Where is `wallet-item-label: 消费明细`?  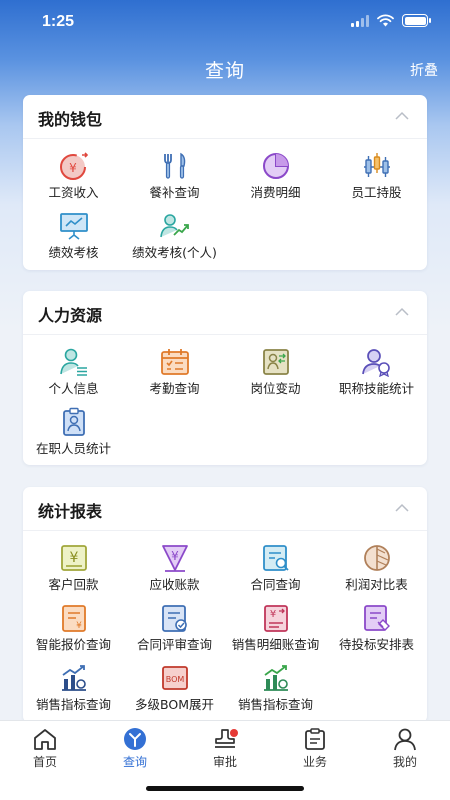 wallet-item-label: 消费明细 is located at coordinates (275, 192).